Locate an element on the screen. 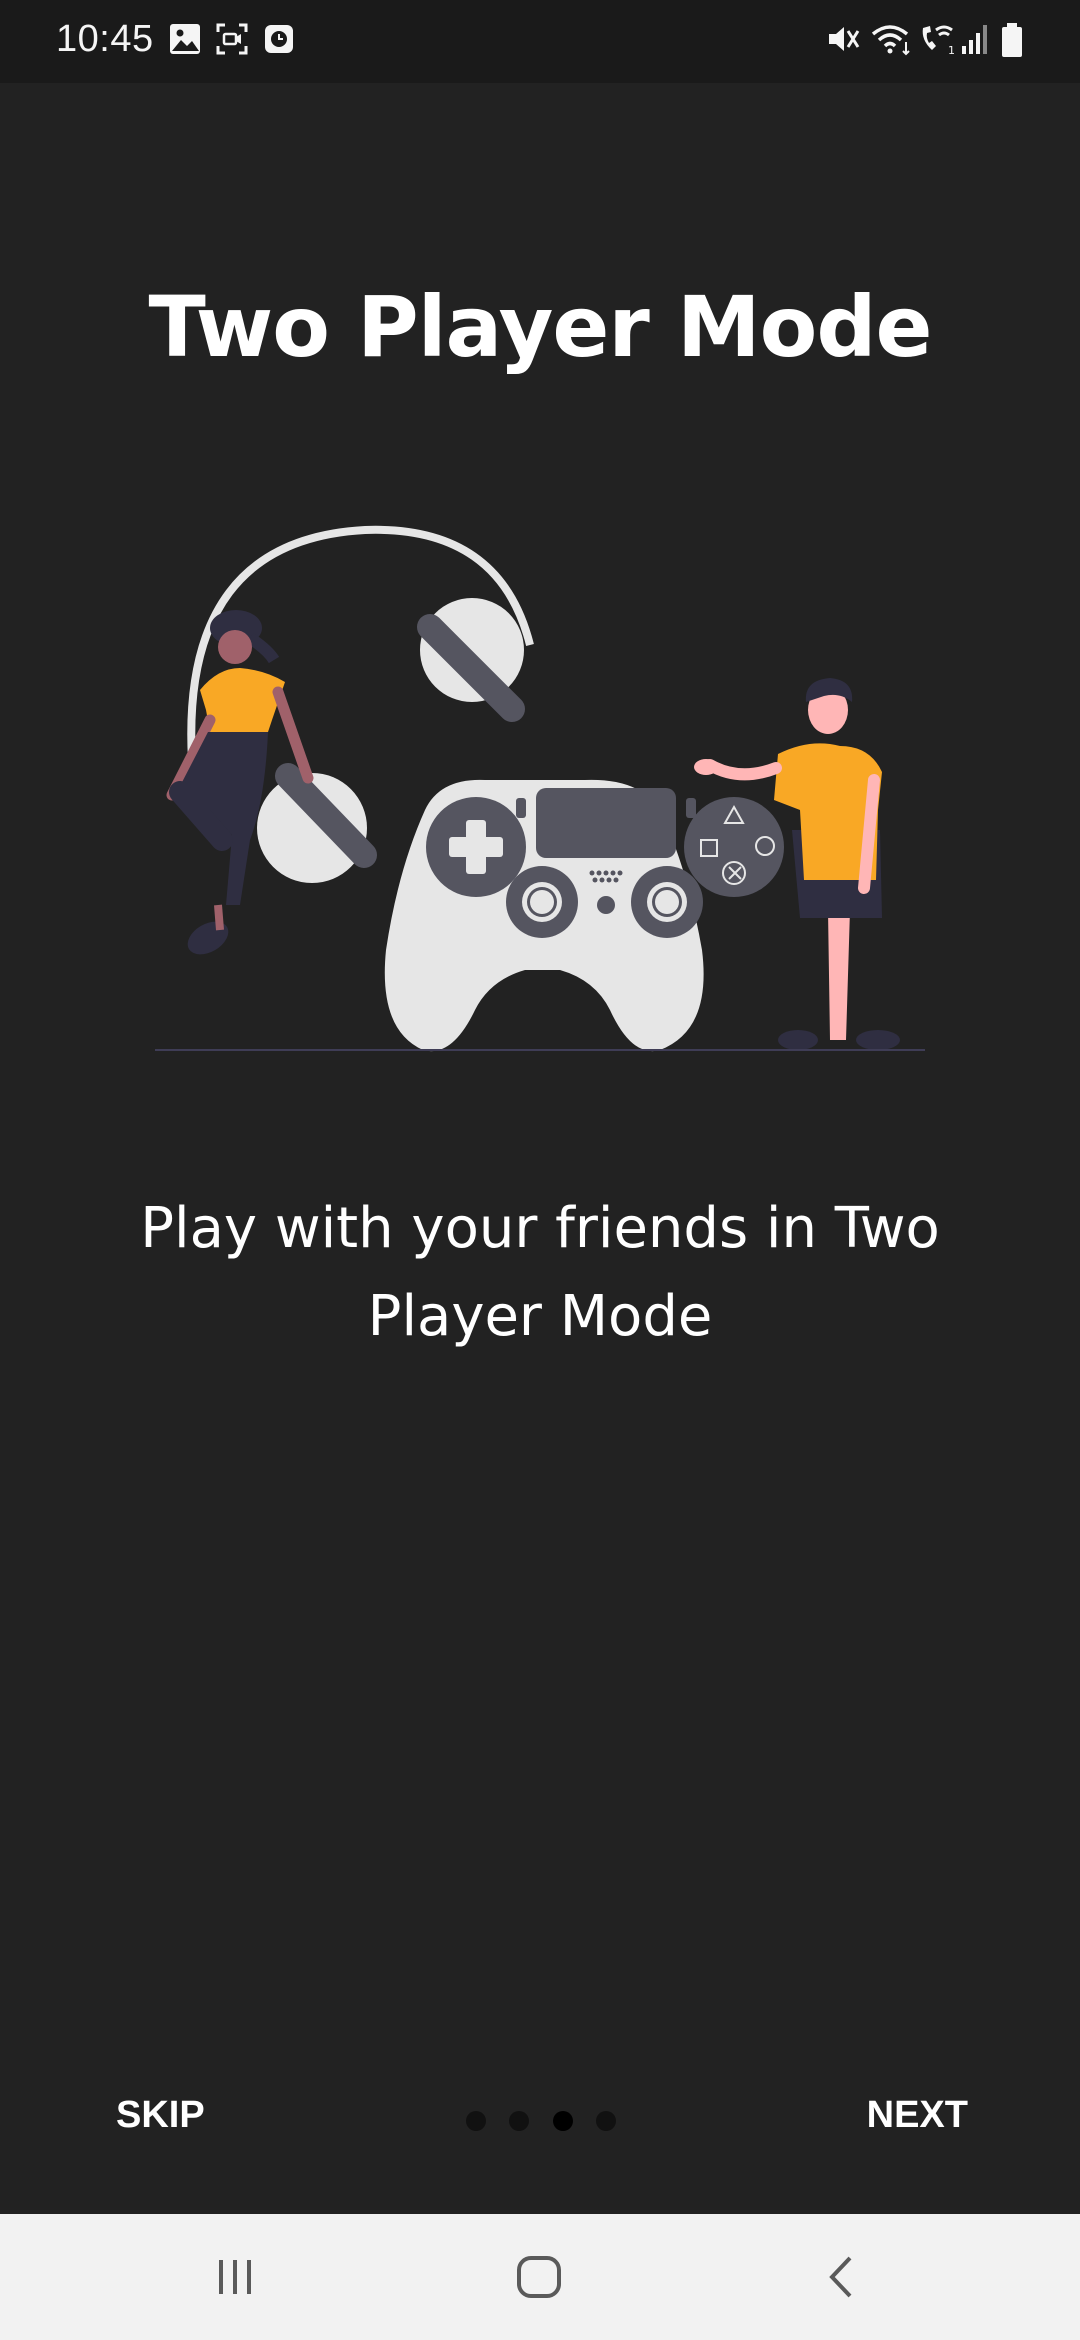 This screenshot has height=2340, width=1080. page-title: Two Player Mode is located at coordinates (540, 327).